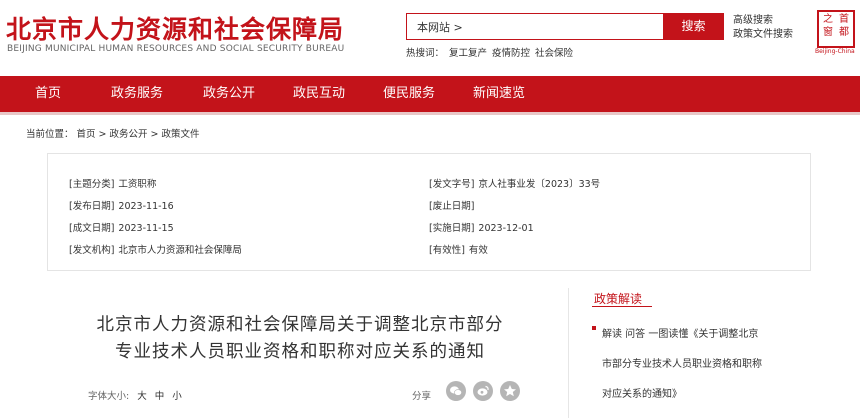 This screenshot has height=418, width=860. I want to click on hot-word-link: 疫情防控, so click(511, 53).